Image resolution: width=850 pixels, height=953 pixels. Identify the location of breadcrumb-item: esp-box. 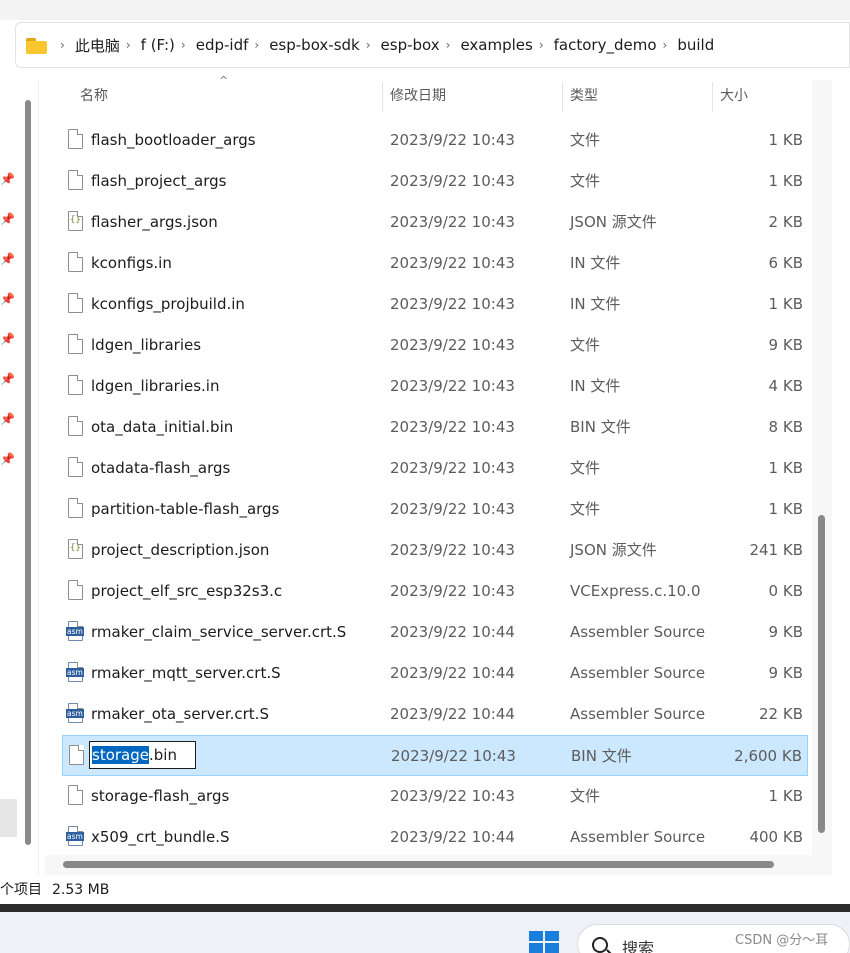
(410, 45).